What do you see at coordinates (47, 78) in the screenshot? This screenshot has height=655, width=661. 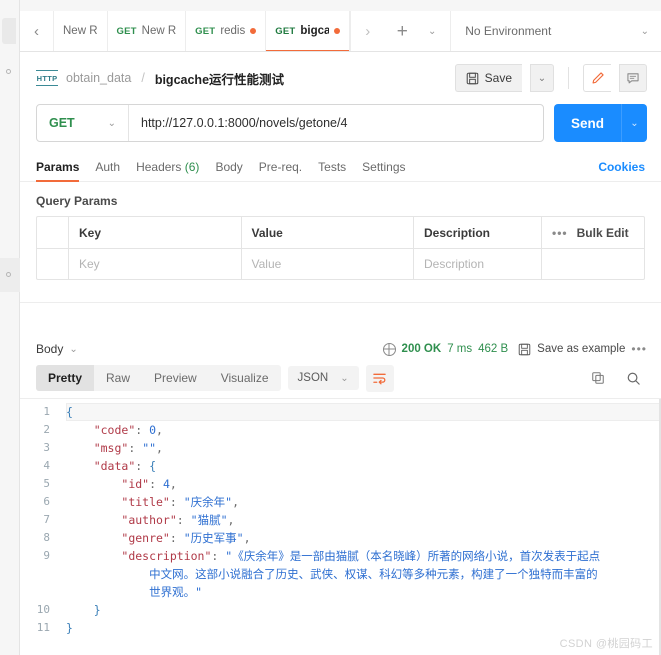 I see `http-icon-label: HTTP` at bounding box center [47, 78].